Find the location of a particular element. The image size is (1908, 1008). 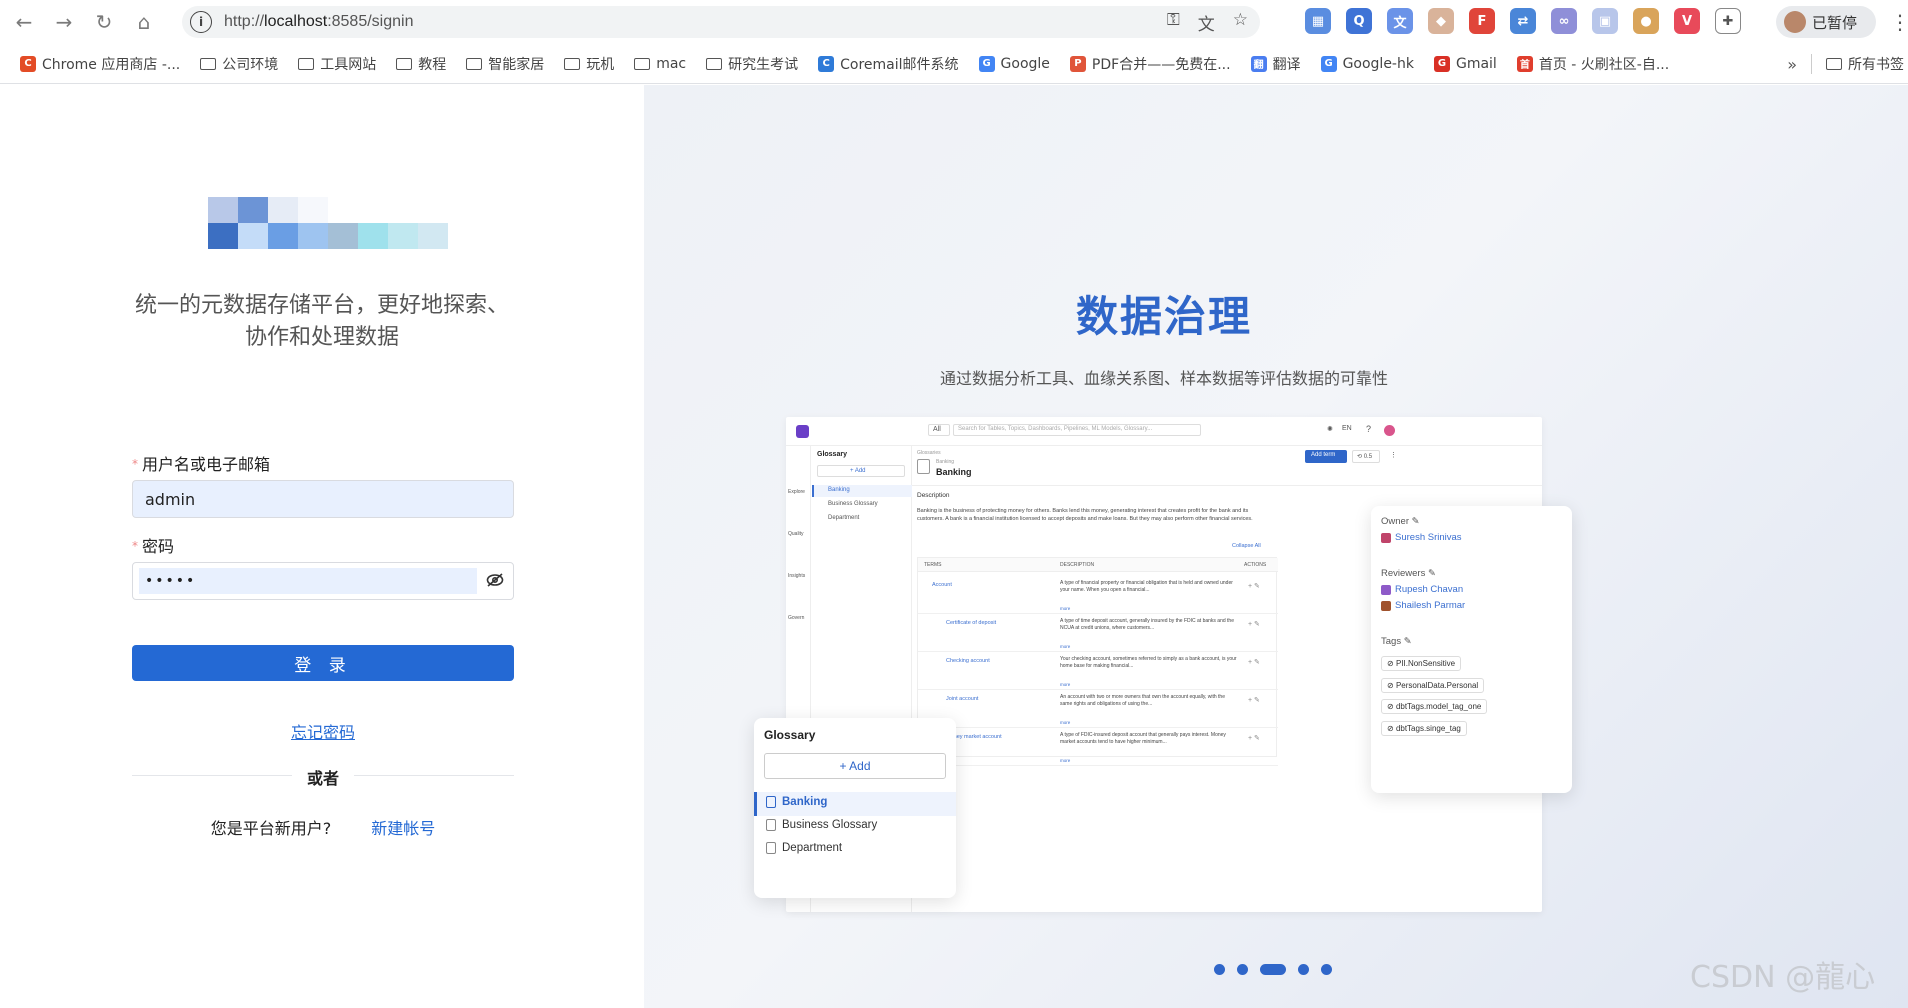

password-input: ••••• is located at coordinates (308, 581).